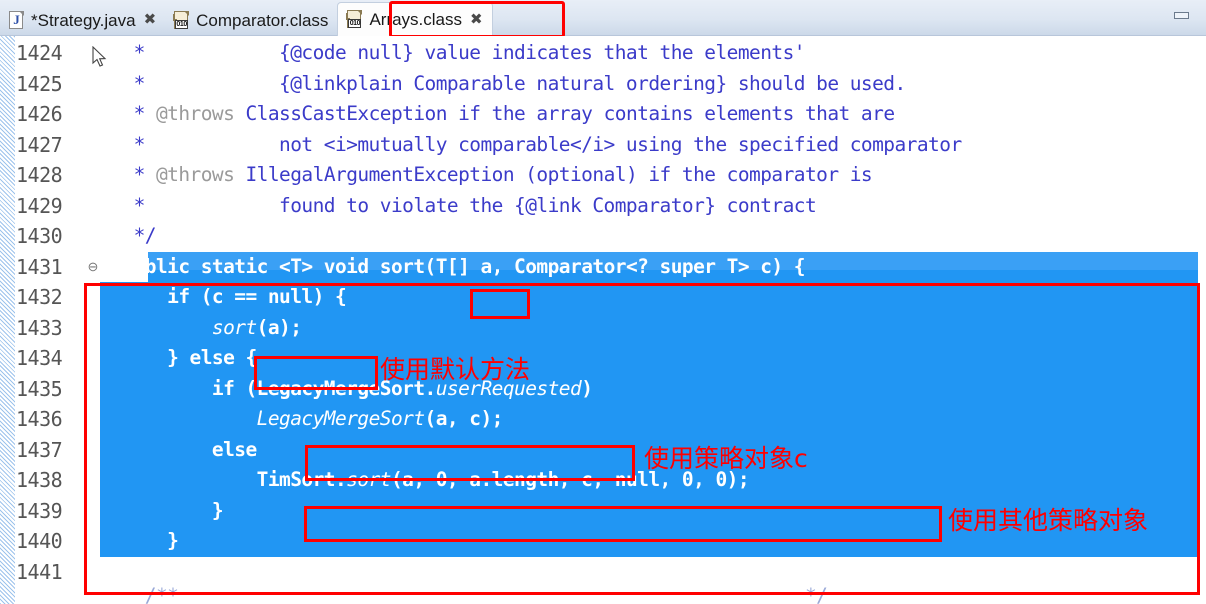 Image resolution: width=1206 pixels, height=604 pixels. I want to click on line-number: 1434, so click(39, 358).